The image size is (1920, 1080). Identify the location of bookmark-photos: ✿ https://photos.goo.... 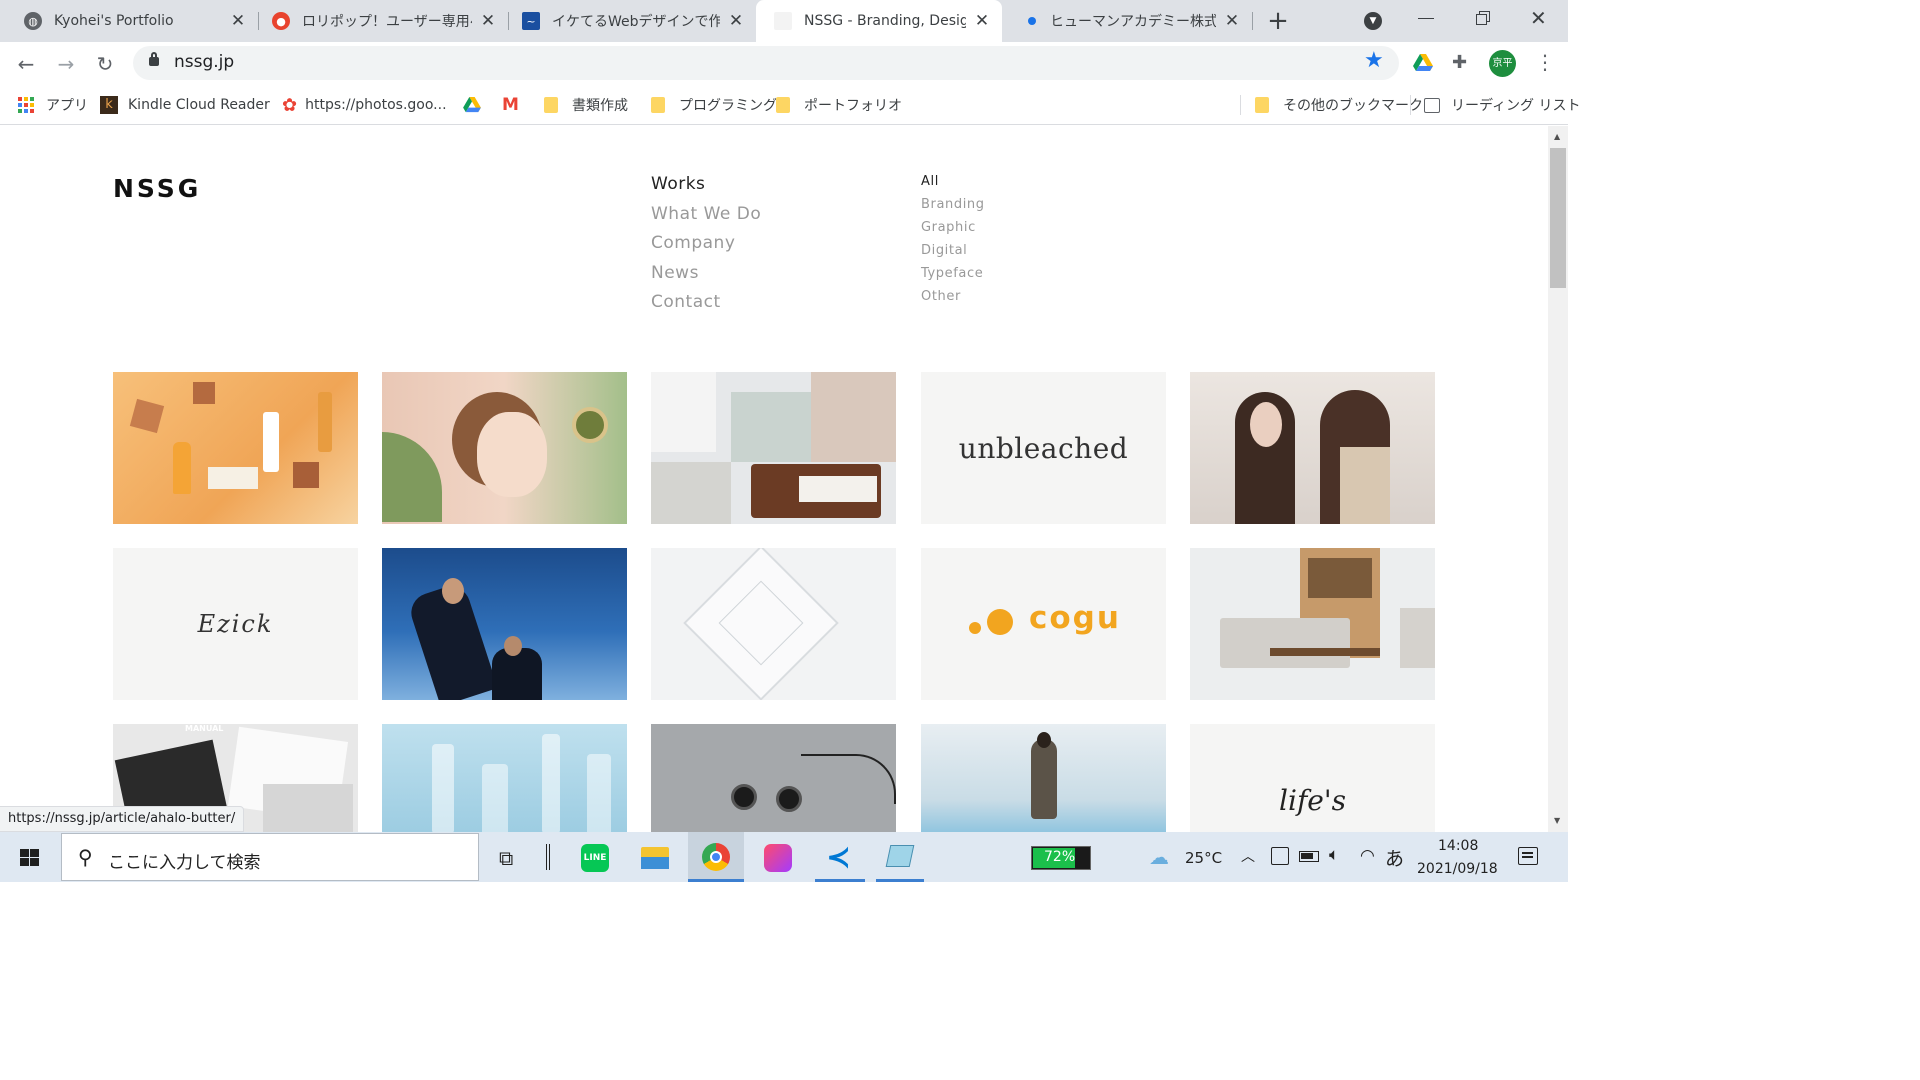
(364, 105).